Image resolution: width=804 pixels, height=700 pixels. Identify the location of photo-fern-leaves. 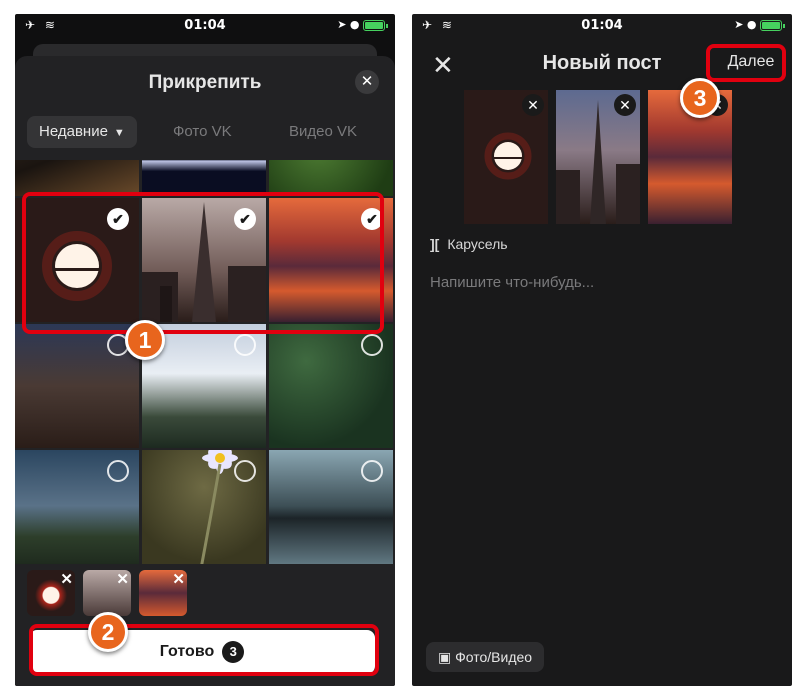
(331, 178).